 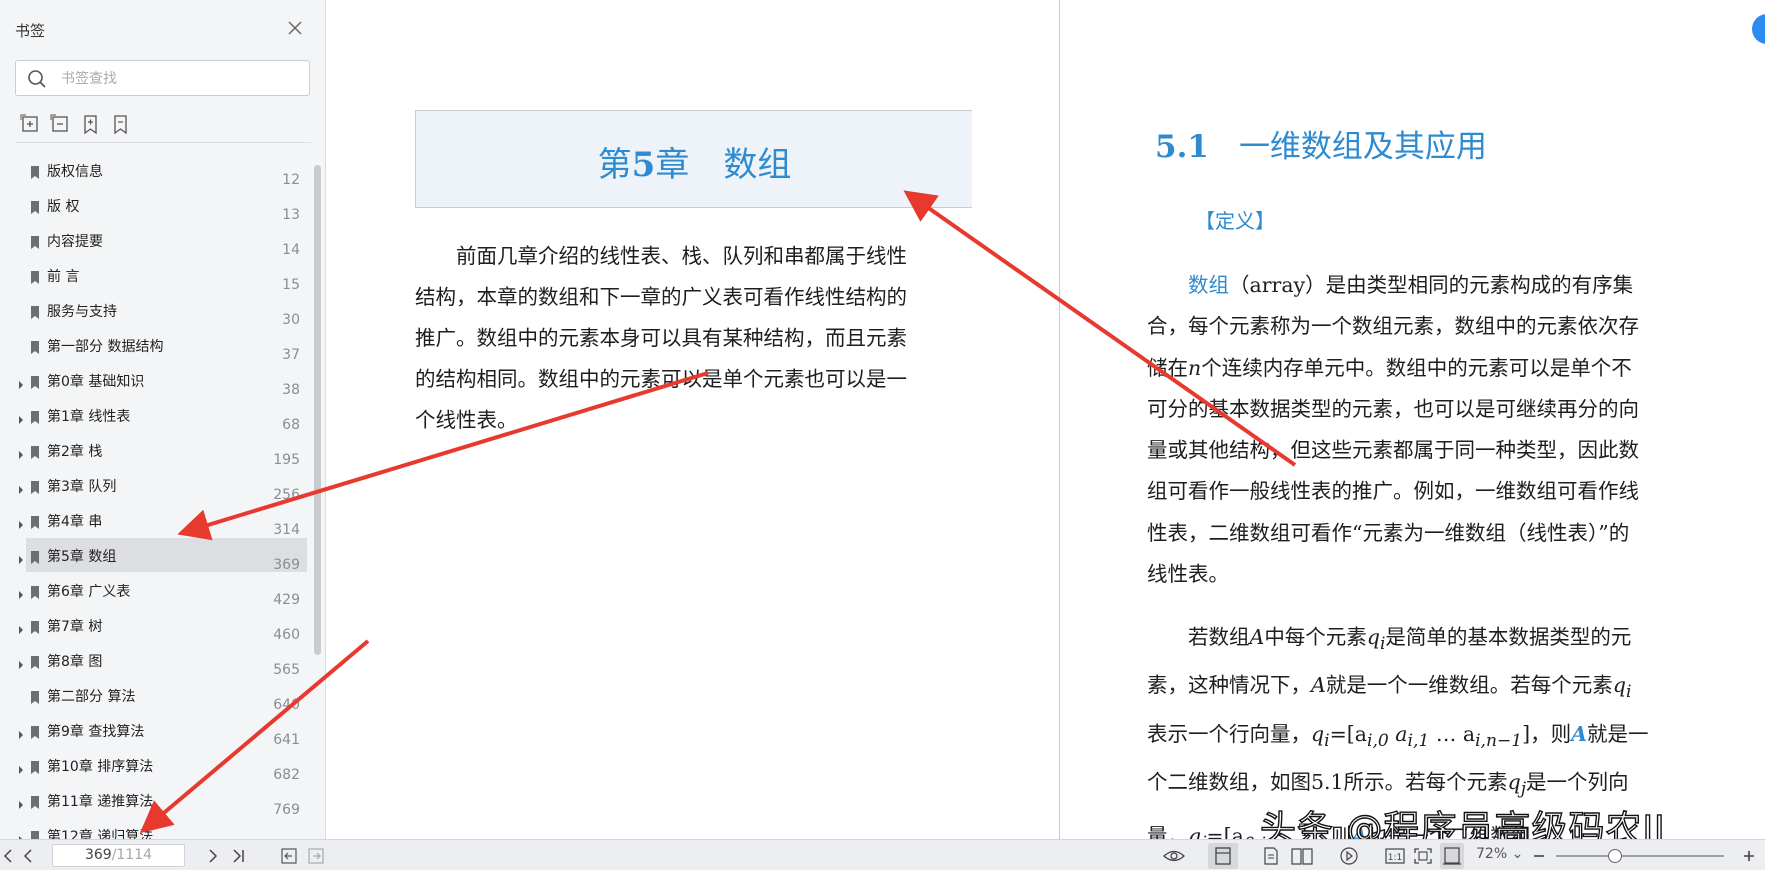 What do you see at coordinates (156, 800) in the screenshot?
I see `bookmark-item: 第11章 递推算法 769` at bounding box center [156, 800].